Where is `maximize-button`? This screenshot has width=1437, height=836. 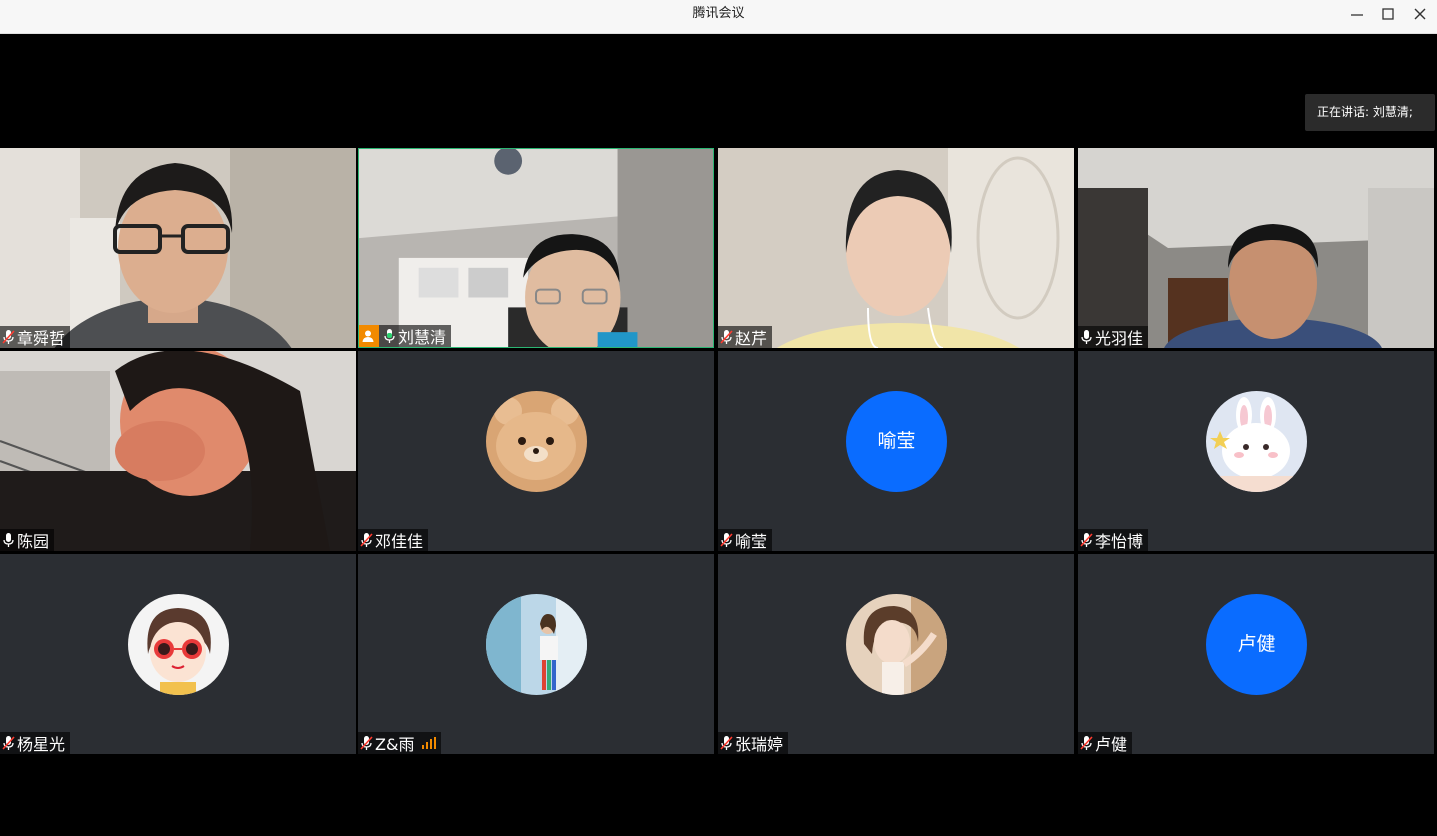 maximize-button is located at coordinates (1388, 14).